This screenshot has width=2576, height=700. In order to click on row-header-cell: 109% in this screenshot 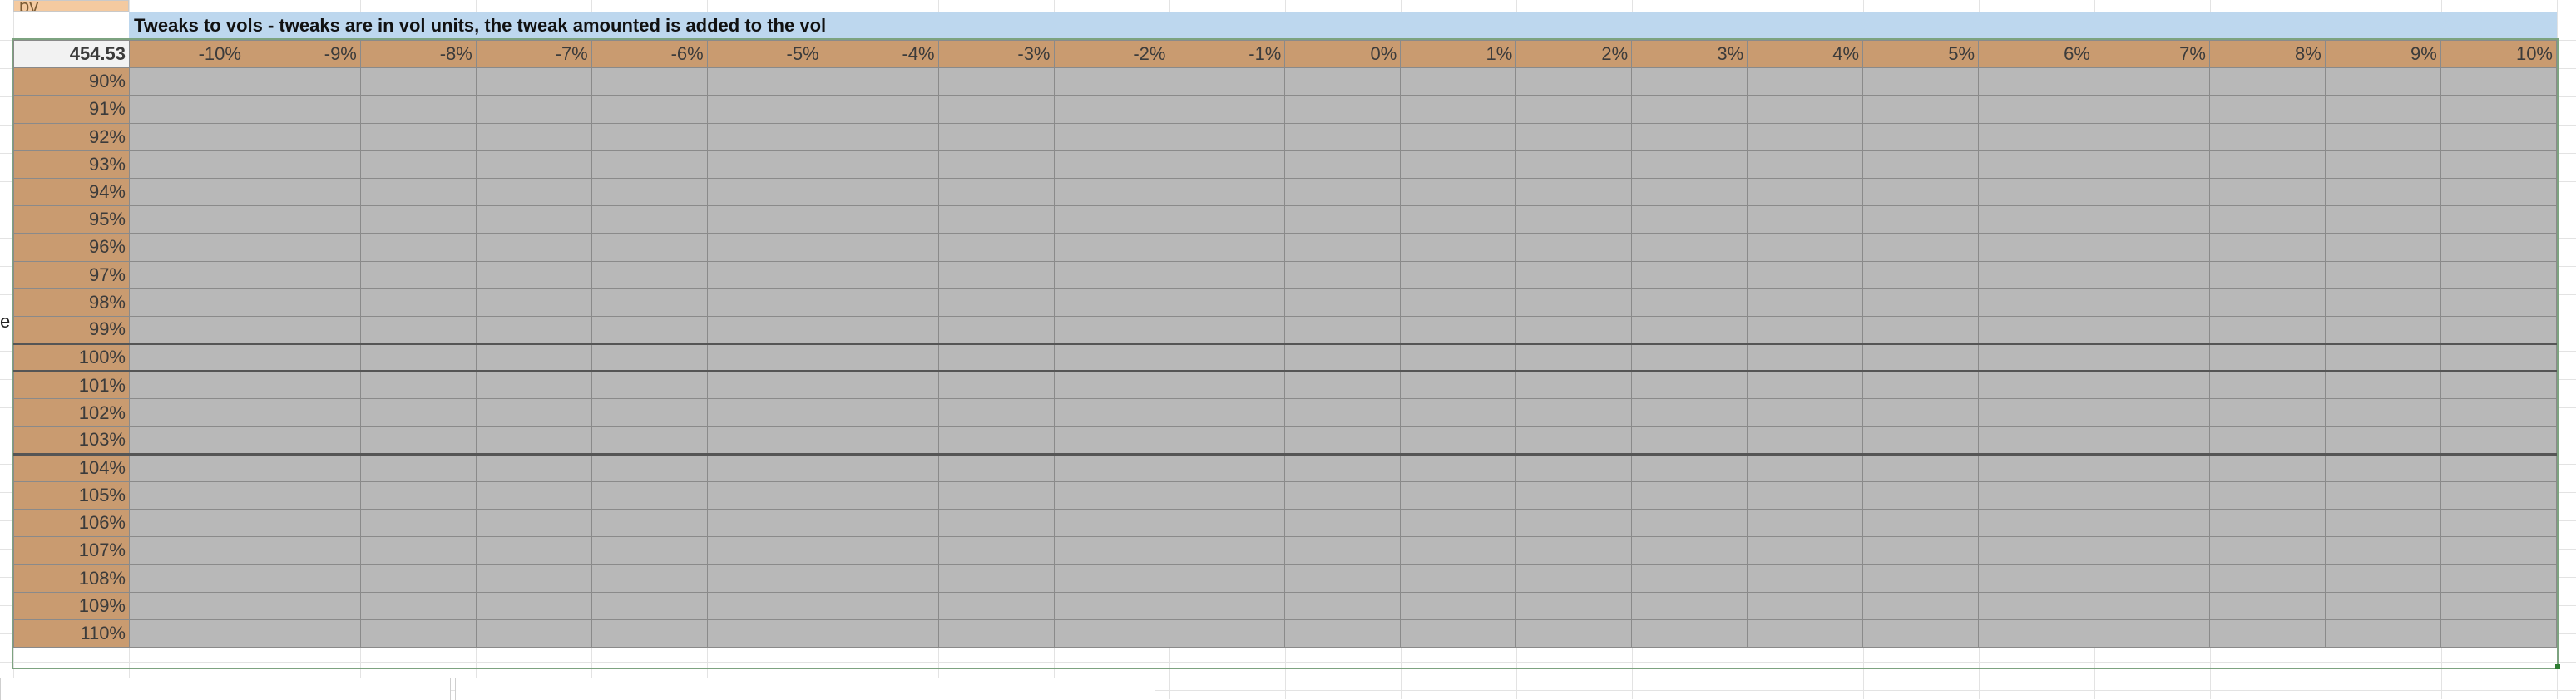, I will do `click(71, 605)`.